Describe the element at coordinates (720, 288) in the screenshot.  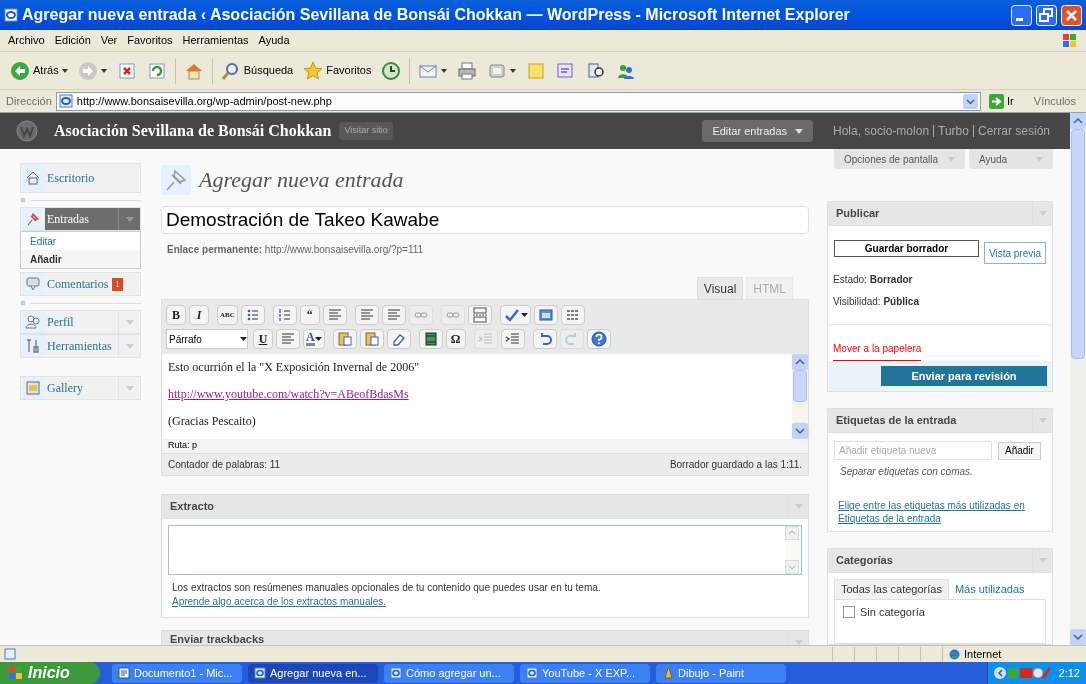
I see `editor-tab: Visual` at that location.